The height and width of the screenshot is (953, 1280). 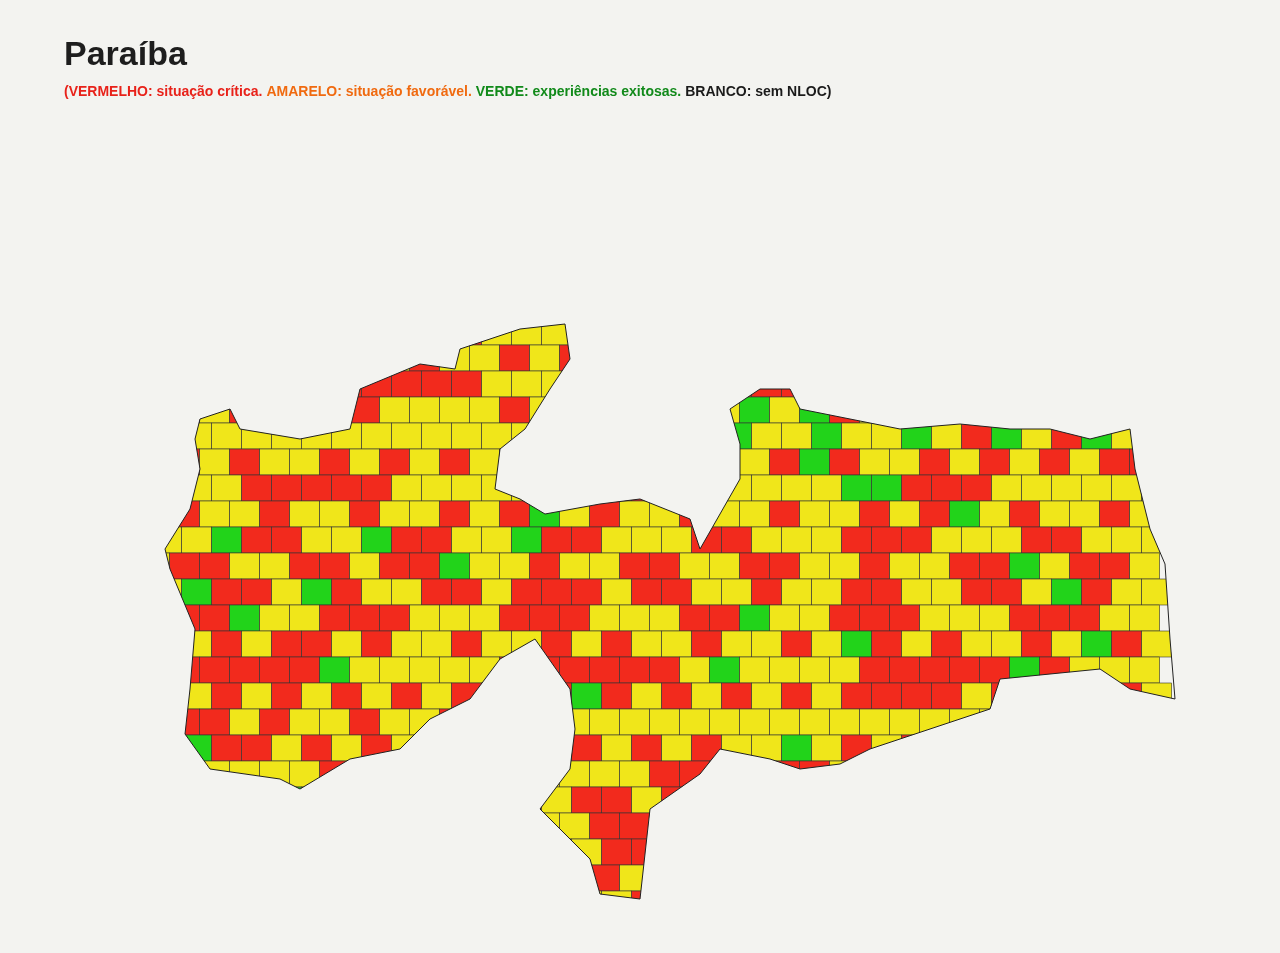 What do you see at coordinates (672, 91) in the screenshot?
I see `color-legend: (VERMELHO: situação crítica. AMARELO: situação favorável. VERDE: experiências exitosas. BRANCO: sem NLOC)` at bounding box center [672, 91].